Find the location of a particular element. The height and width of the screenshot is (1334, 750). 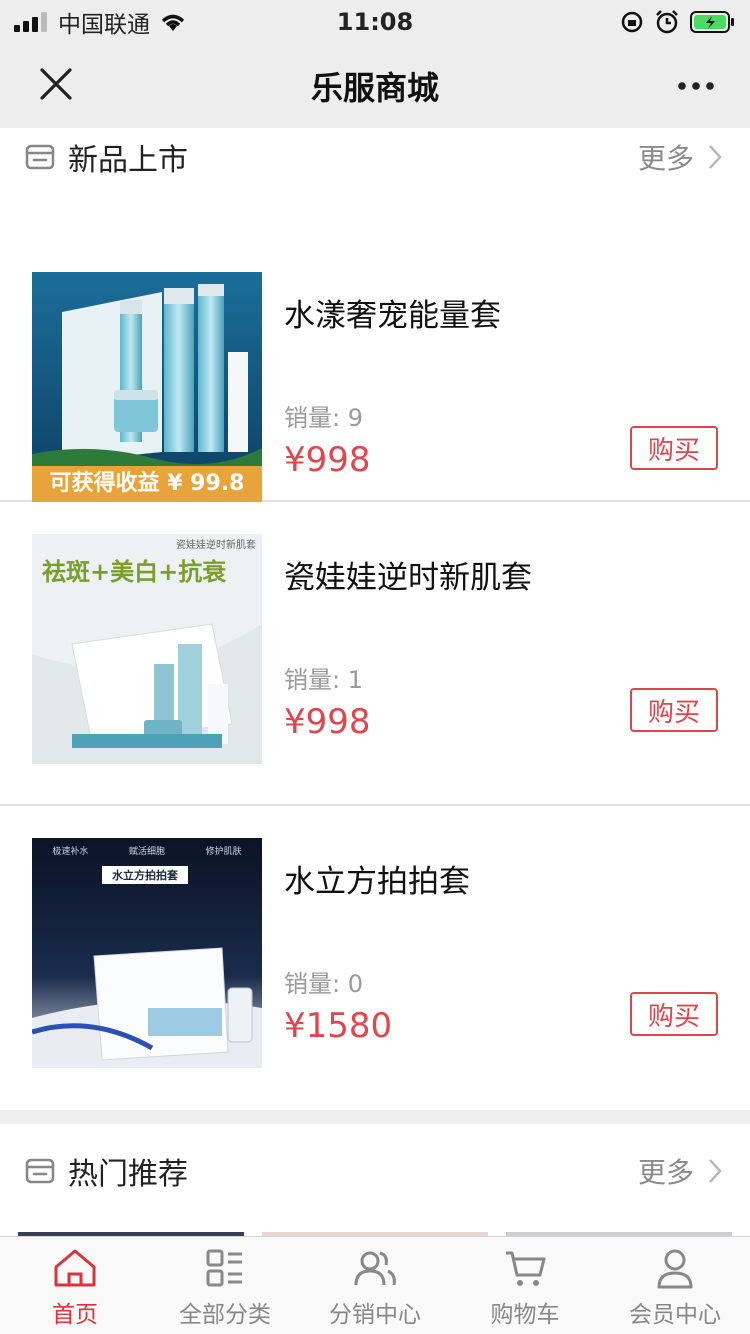

tab-label: 首页 is located at coordinates (75, 1315).